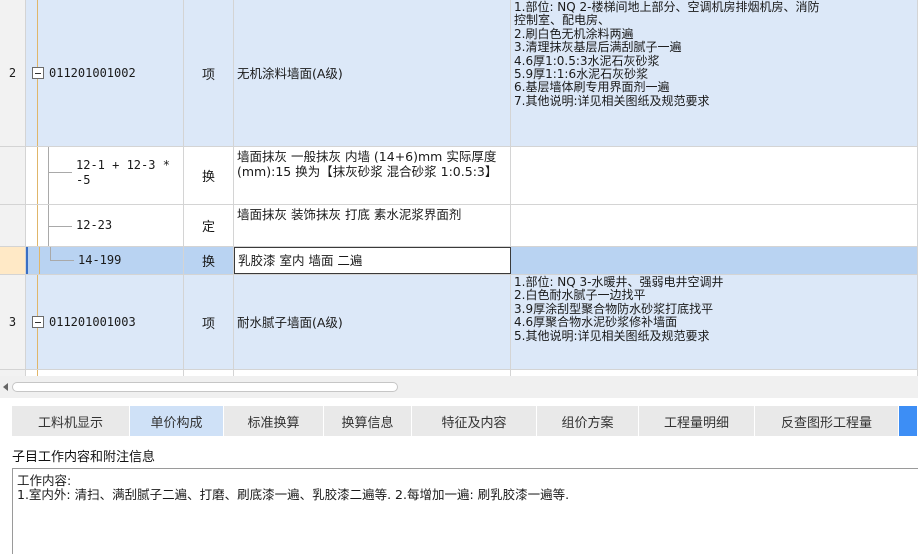 The image size is (918, 554). Describe the element at coordinates (290, 322) in the screenshot. I see `item-name: 耐水腻子墙面(A级)` at that location.